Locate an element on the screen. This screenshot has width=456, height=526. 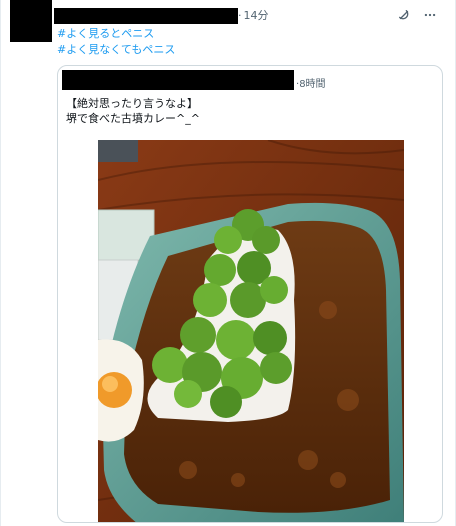
quoted-time: 8時間 is located at coordinates (312, 84).